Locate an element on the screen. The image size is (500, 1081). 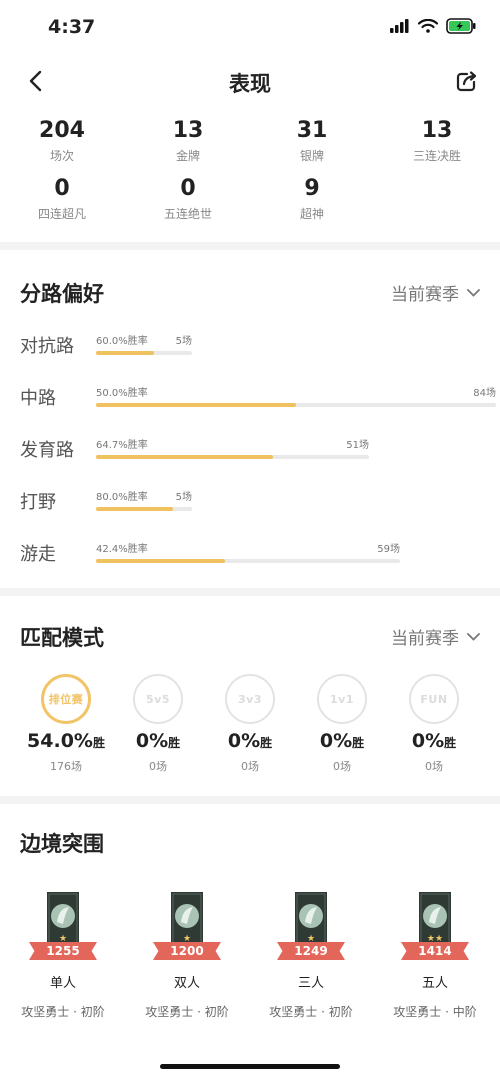
stat-value: 9 is located at coordinates (312, 188).